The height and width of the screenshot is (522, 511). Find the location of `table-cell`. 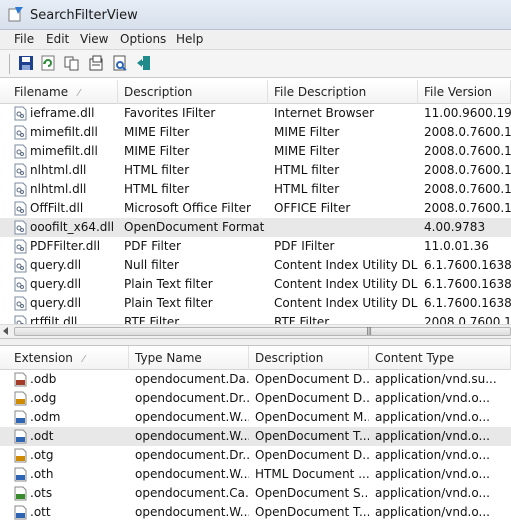

table-cell is located at coordinates (343, 227).